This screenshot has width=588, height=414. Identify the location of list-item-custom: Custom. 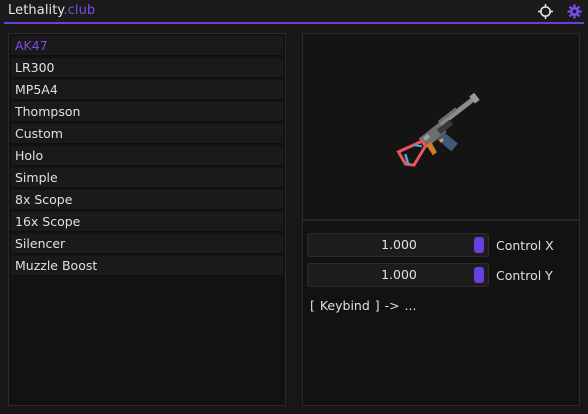
(147, 134).